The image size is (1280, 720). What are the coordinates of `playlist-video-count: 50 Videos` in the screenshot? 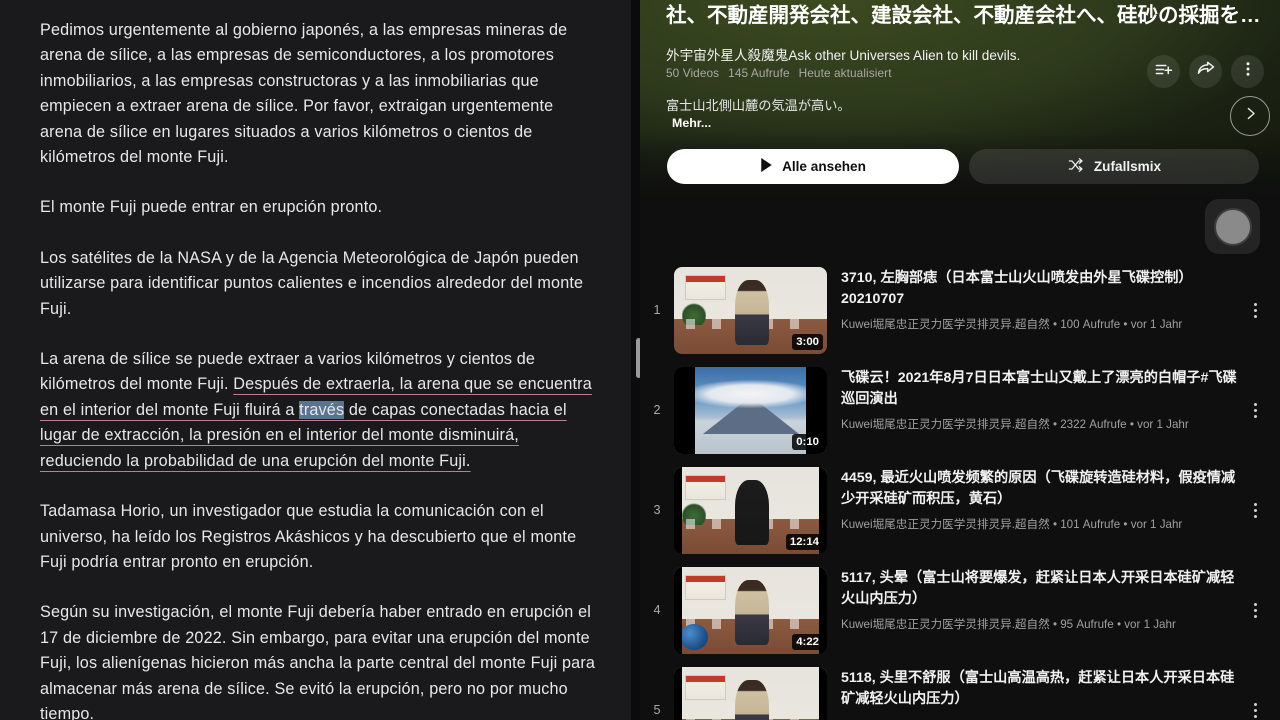 It's located at (693, 73).